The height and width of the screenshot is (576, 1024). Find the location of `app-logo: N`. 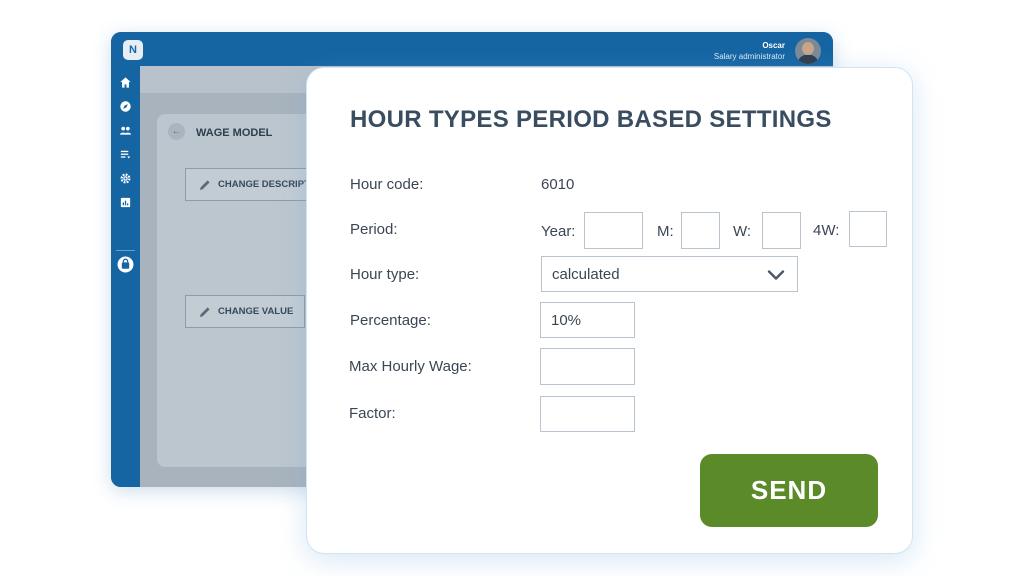

app-logo: N is located at coordinates (133, 50).